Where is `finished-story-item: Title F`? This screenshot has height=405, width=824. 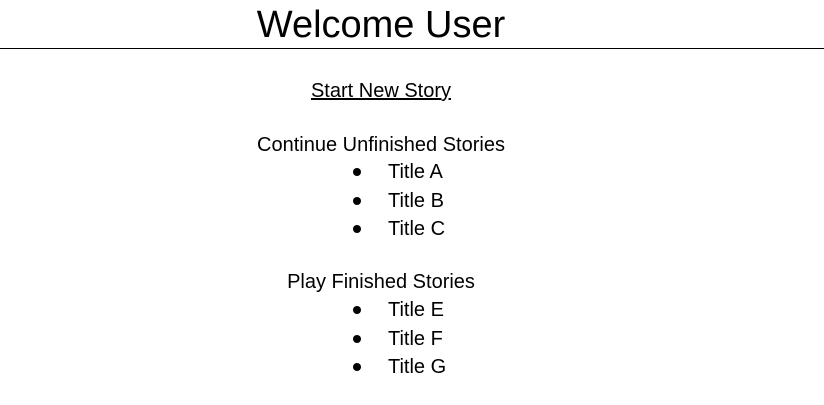 finished-story-item: Title F is located at coordinates (450, 341).